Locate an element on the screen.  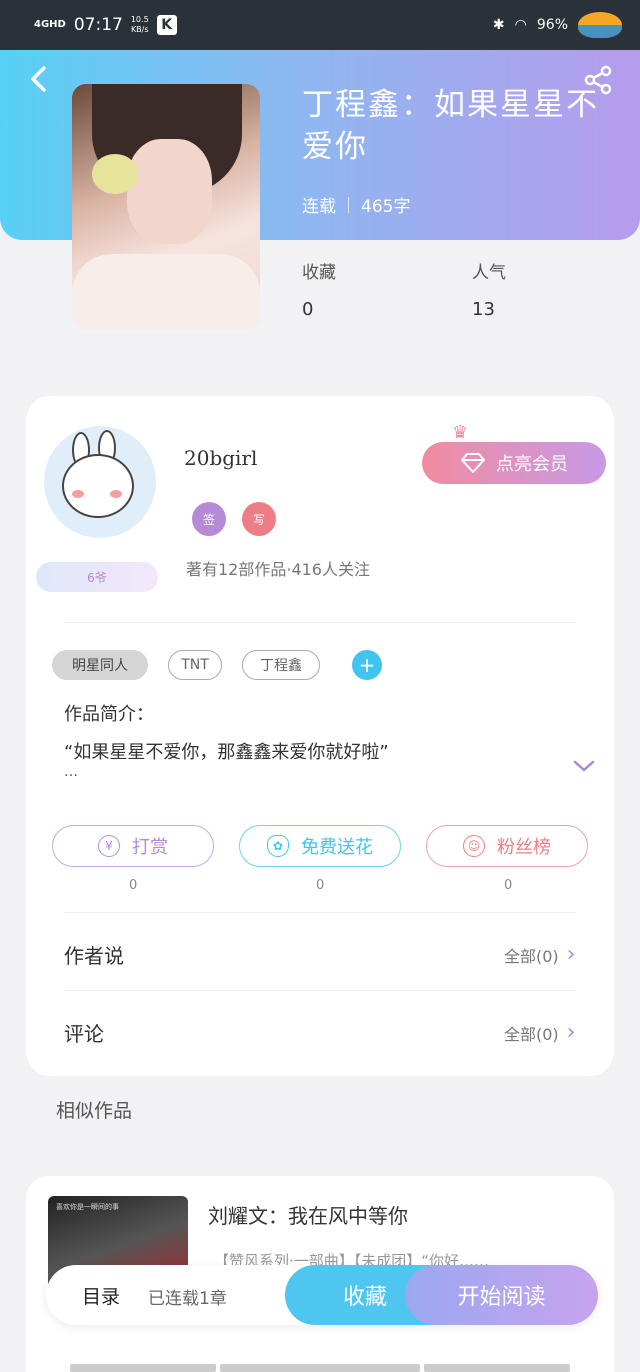
toc-button: 目录 is located at coordinates (101, 1295).